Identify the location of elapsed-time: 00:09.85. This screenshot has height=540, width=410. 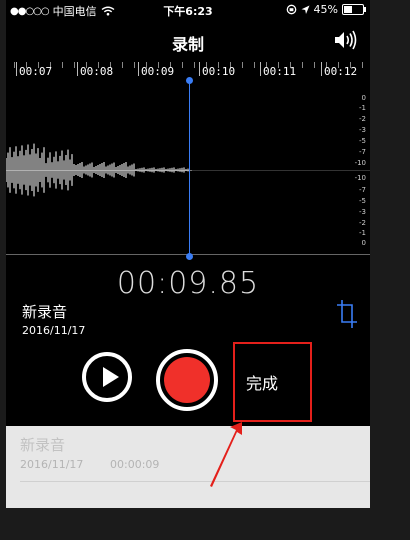
(188, 283).